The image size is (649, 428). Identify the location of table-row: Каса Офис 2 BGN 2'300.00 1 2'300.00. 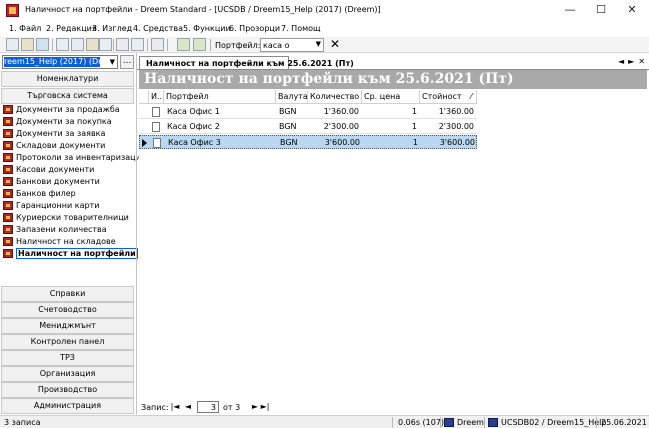
(308, 127).